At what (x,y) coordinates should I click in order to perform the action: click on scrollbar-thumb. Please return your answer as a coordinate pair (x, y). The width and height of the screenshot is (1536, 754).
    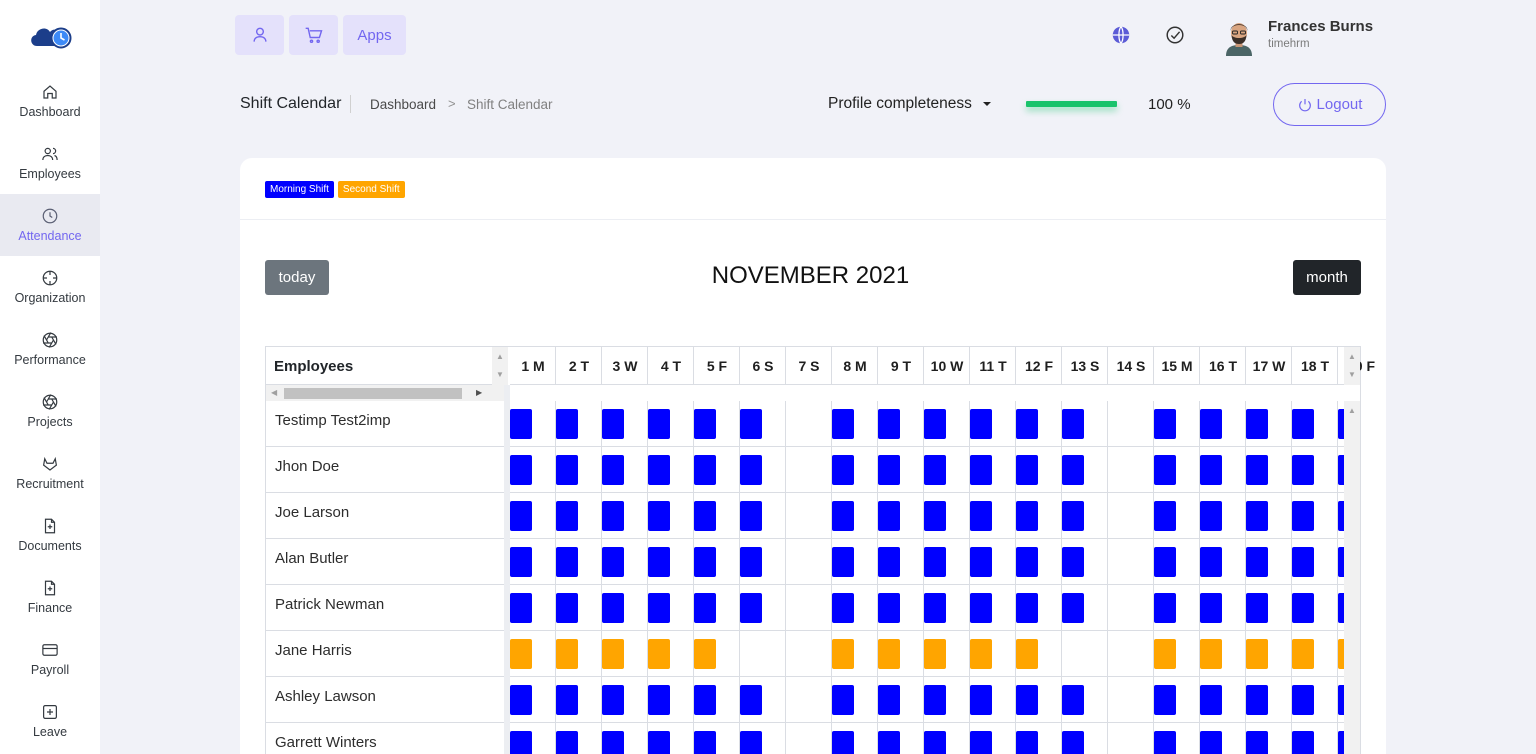
    Looking at the image, I should click on (373, 393).